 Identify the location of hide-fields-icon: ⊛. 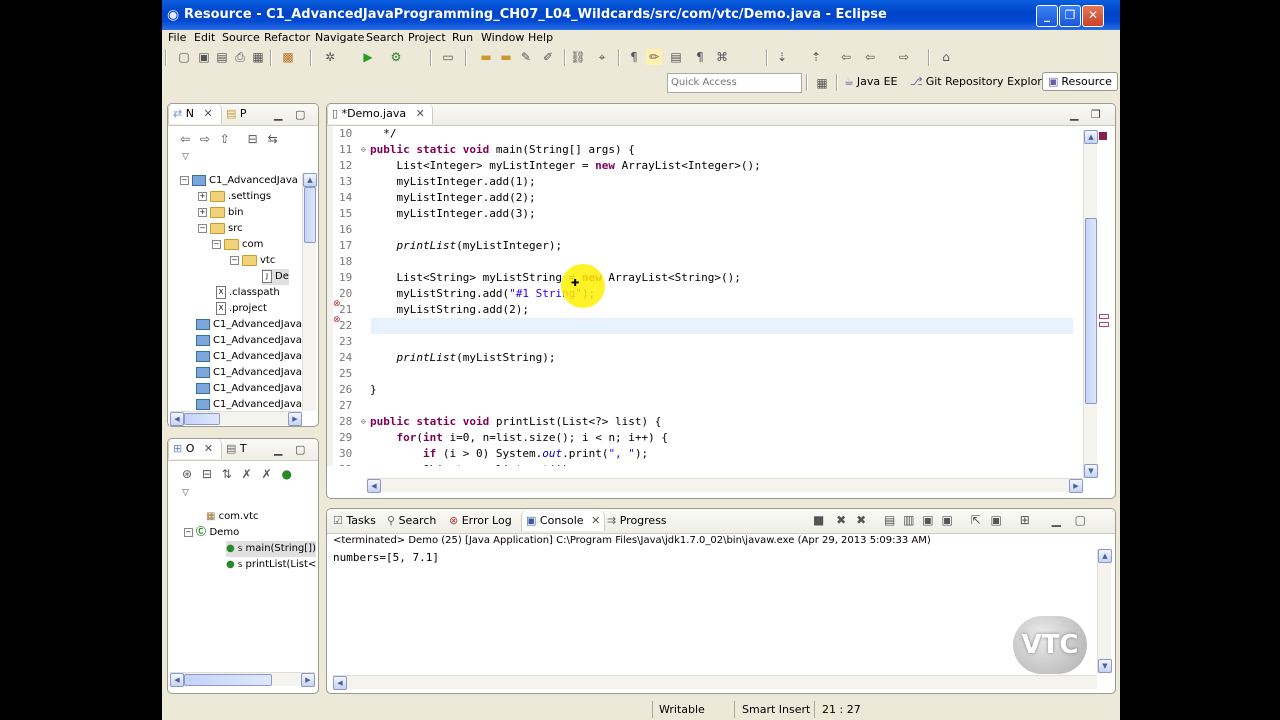
(187, 474).